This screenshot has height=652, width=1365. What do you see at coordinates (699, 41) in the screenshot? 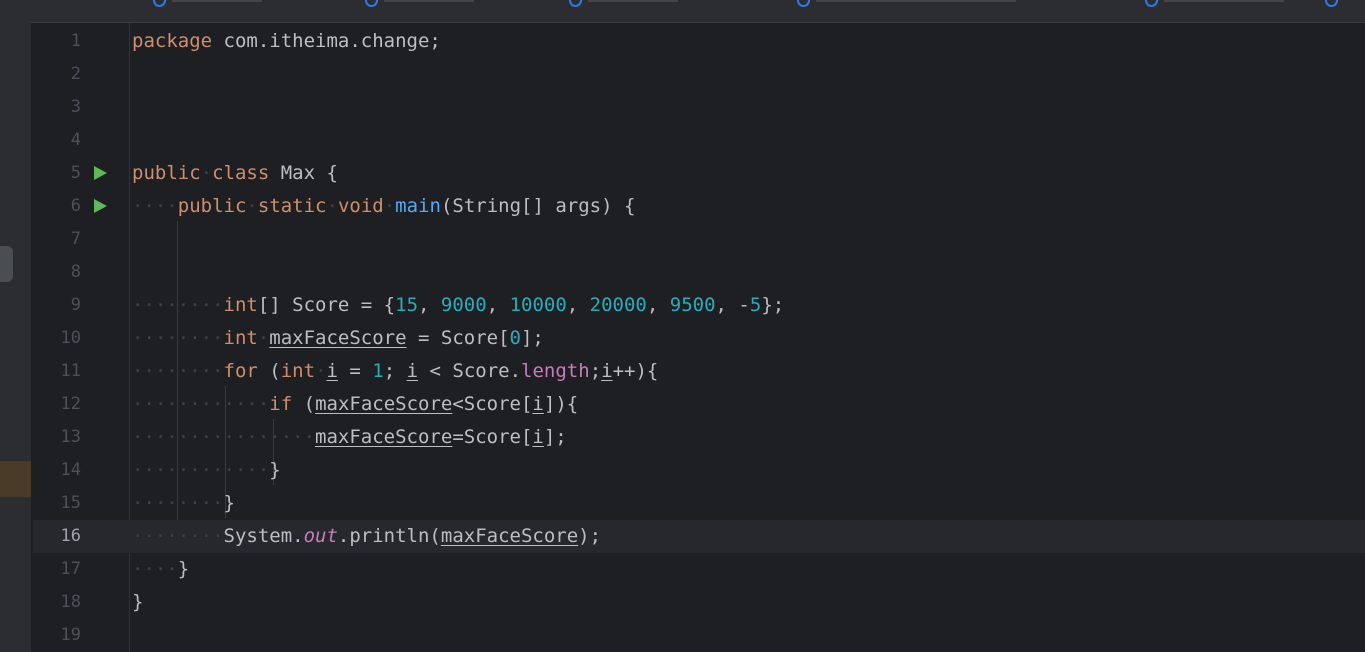
I see `code-line: 1 package com.itheima.change;` at bounding box center [699, 41].